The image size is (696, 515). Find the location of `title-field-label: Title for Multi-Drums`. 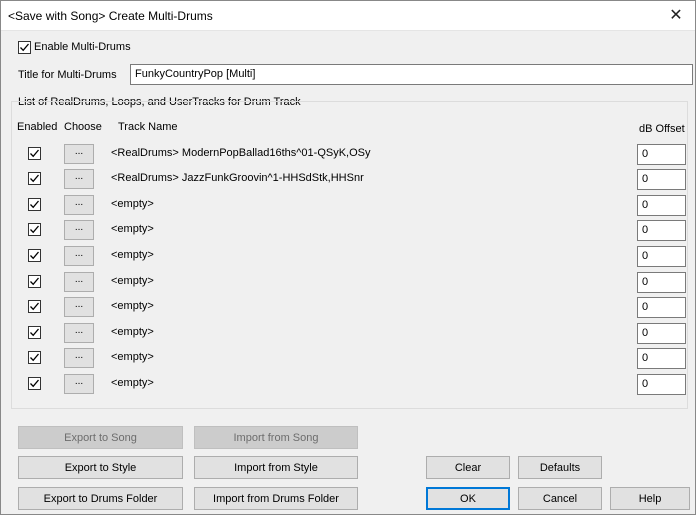

title-field-label: Title for Multi-Drums is located at coordinates (67, 75).